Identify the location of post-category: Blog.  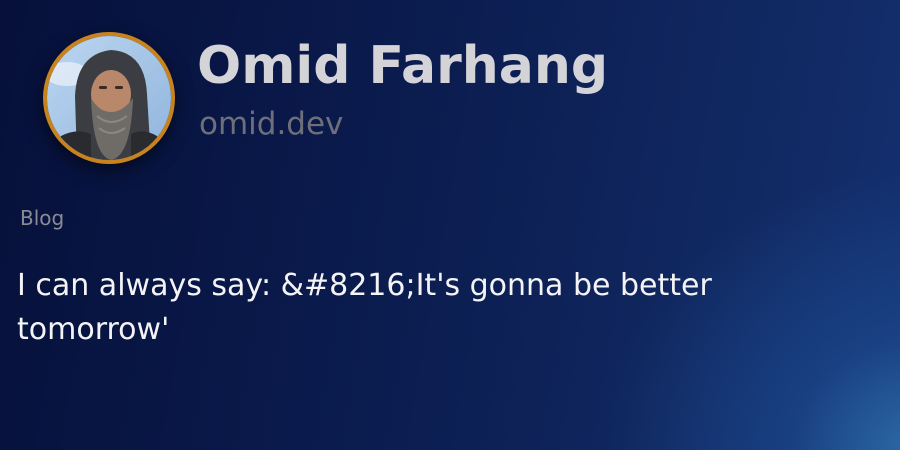
(42, 218).